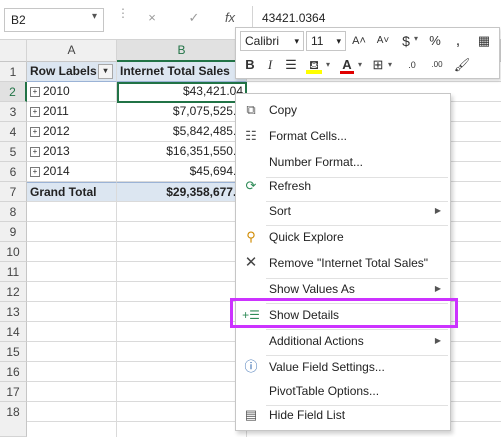 This screenshot has height=437, width=501. Describe the element at coordinates (13, 372) in the screenshot. I see `row-header: 16` at that location.